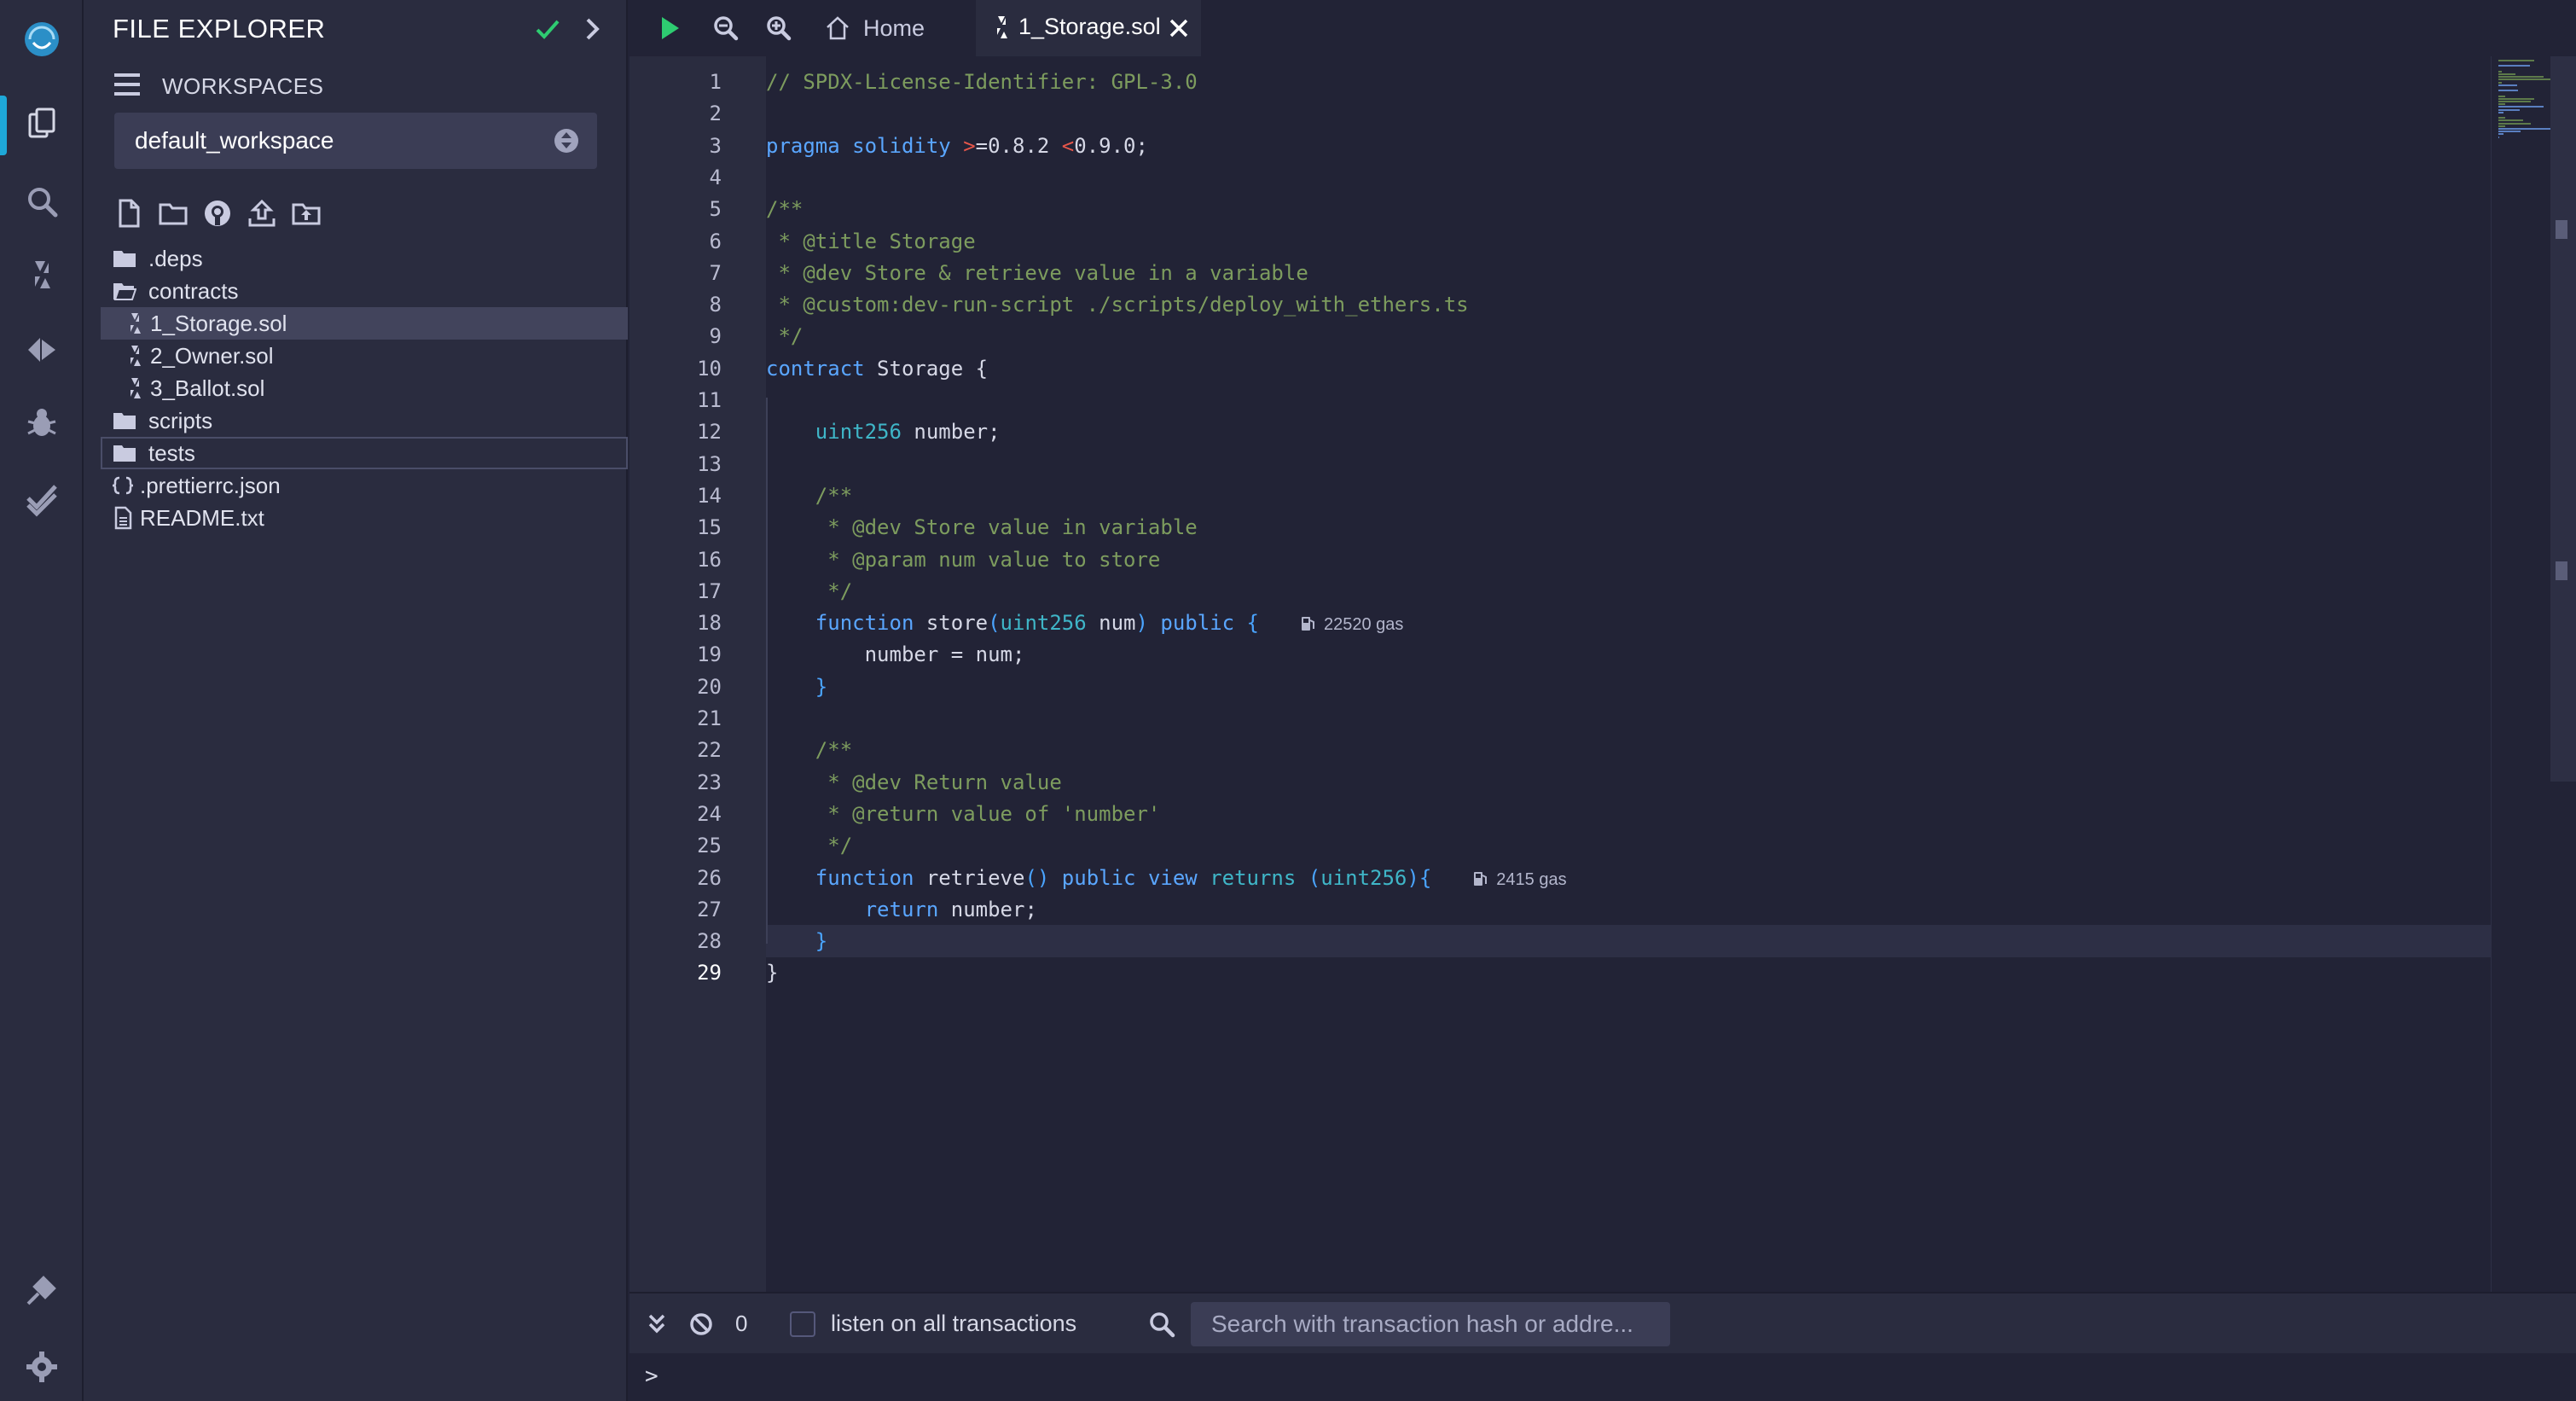  What do you see at coordinates (42, 39) in the screenshot?
I see `remix-logo-icon` at bounding box center [42, 39].